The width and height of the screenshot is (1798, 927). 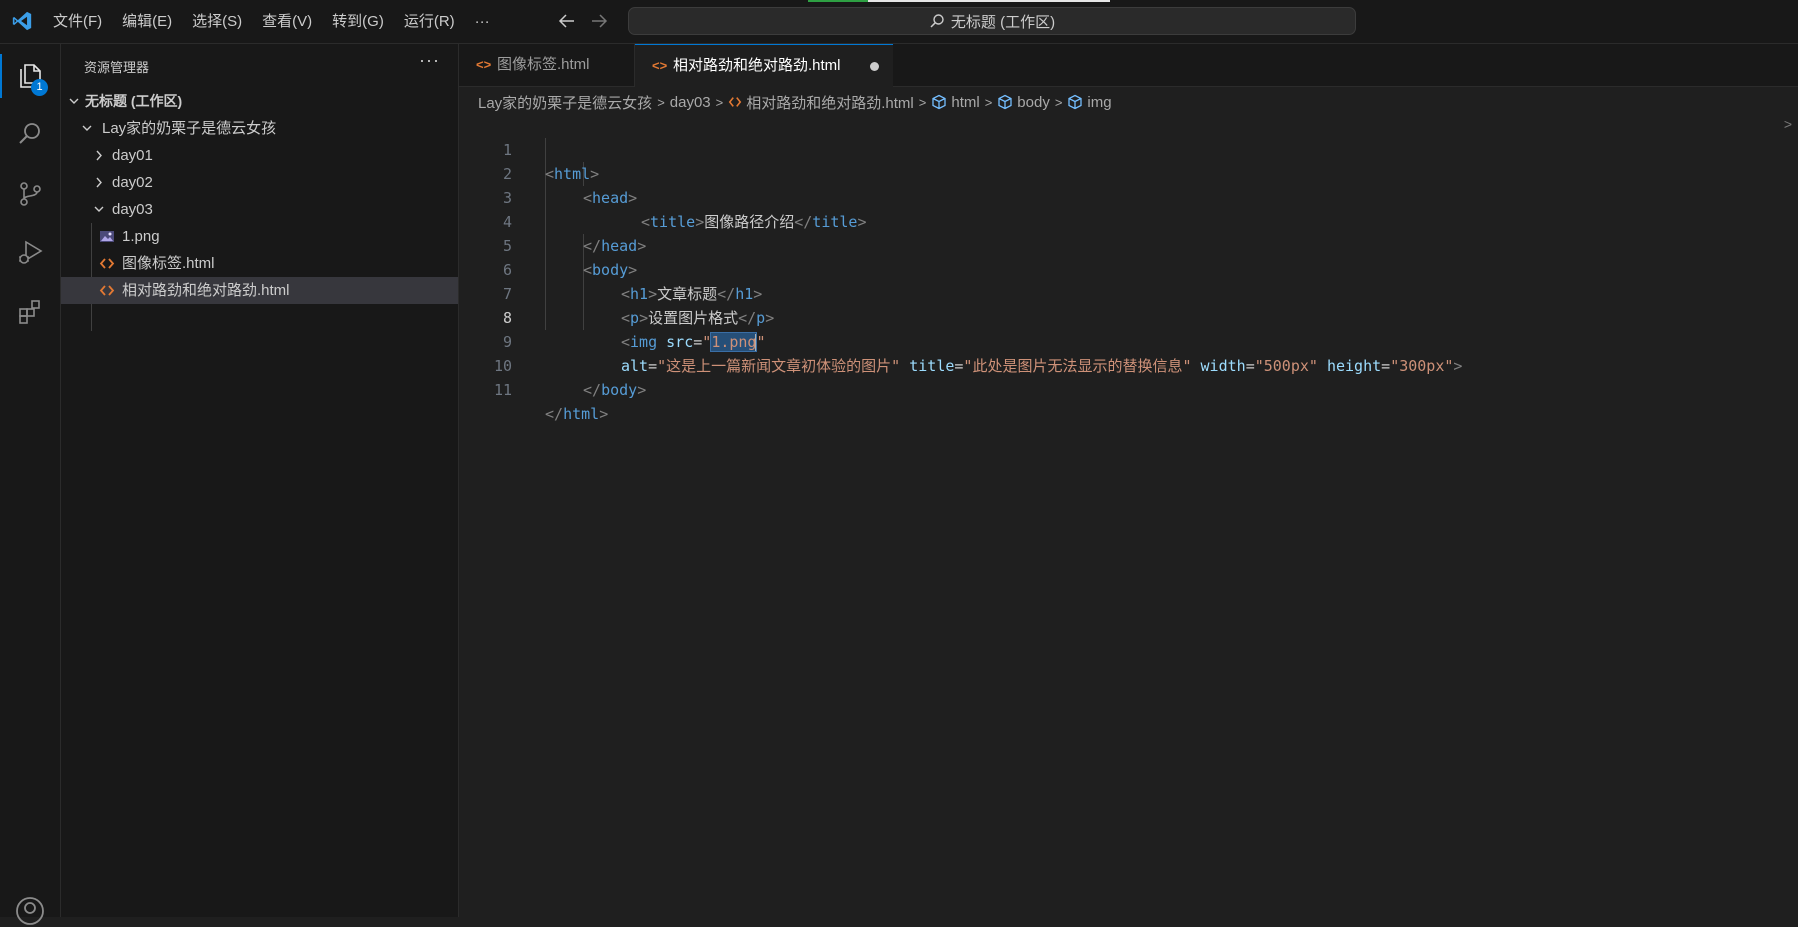 What do you see at coordinates (874, 66) in the screenshot?
I see `unsaved-dot-icon` at bounding box center [874, 66].